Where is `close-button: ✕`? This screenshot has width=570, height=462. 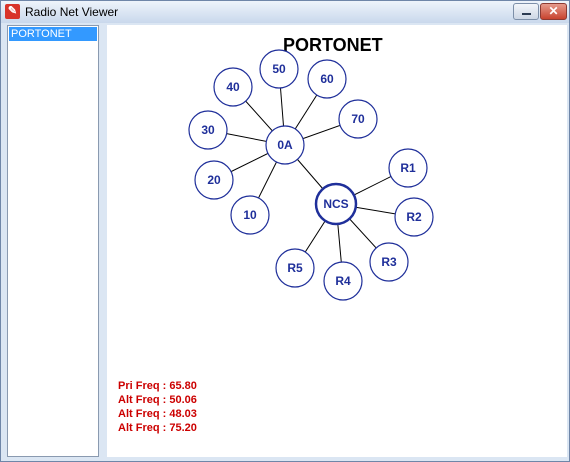
close-button: ✕ is located at coordinates (553, 11).